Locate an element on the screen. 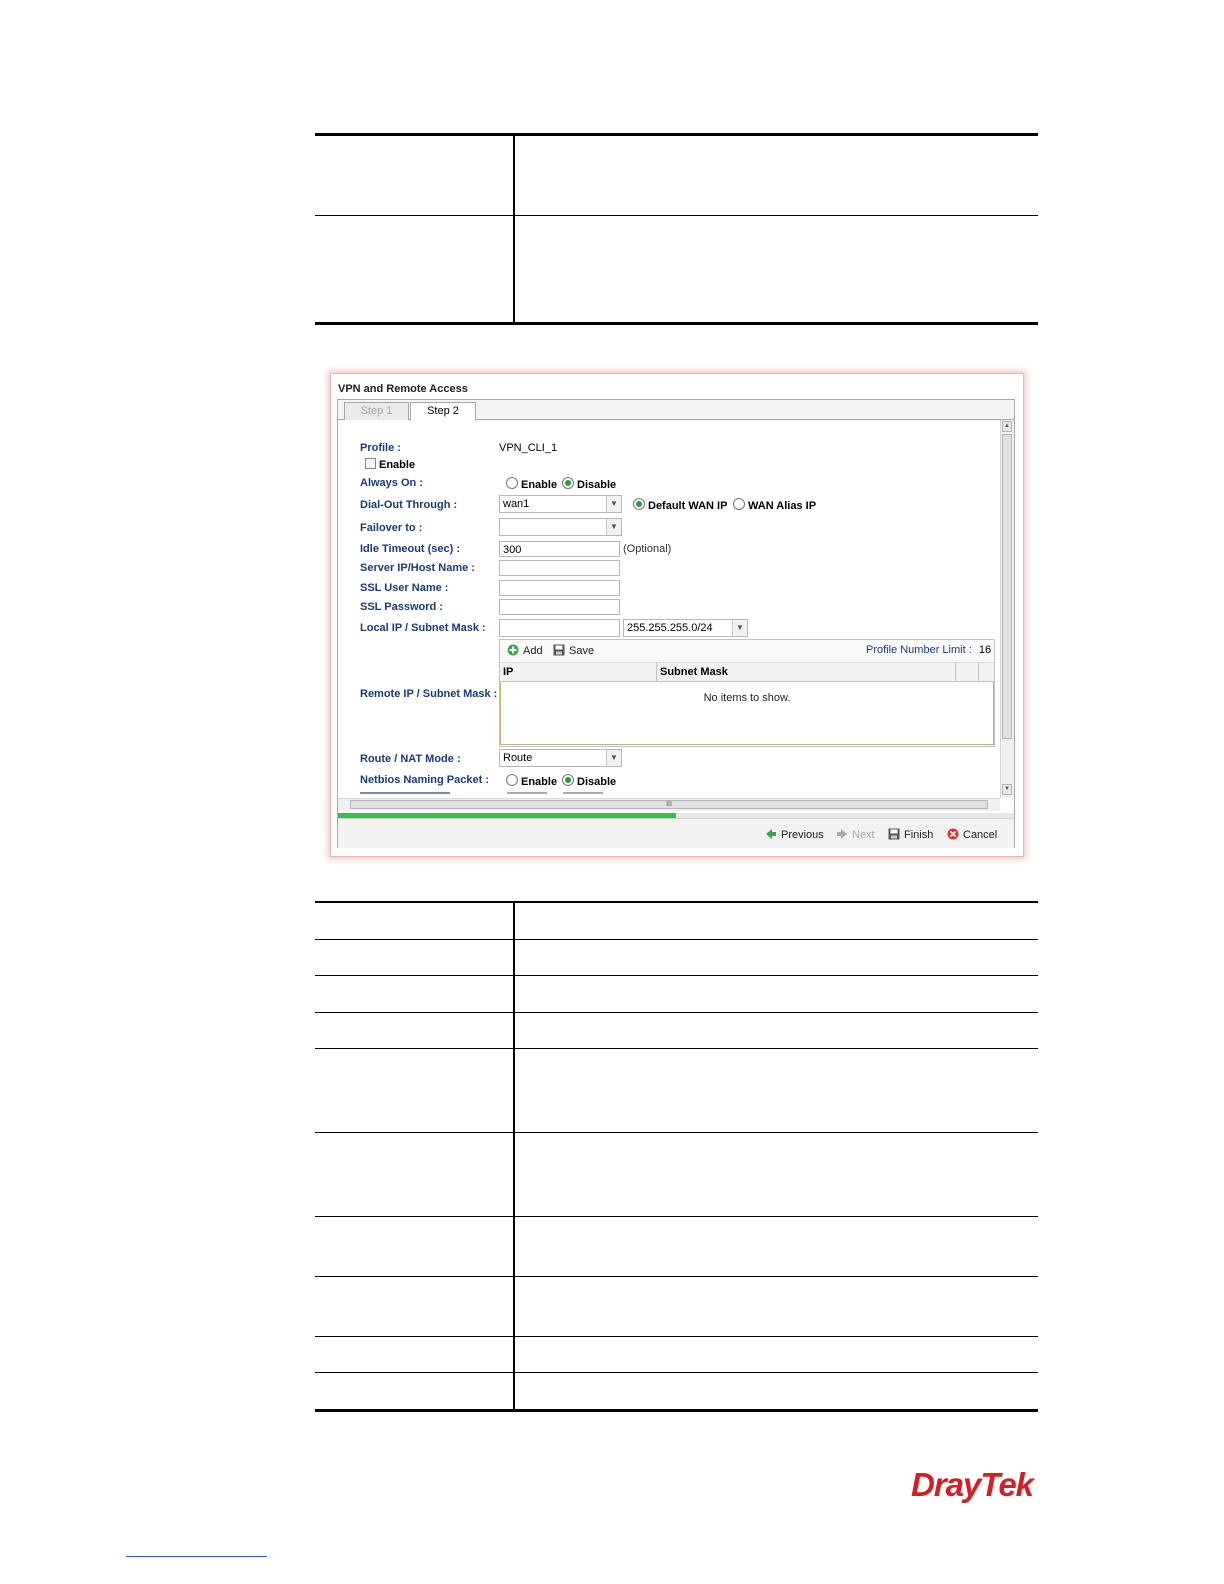 This screenshot has height=1584, width=1224. finish-label: Finish is located at coordinates (919, 835).